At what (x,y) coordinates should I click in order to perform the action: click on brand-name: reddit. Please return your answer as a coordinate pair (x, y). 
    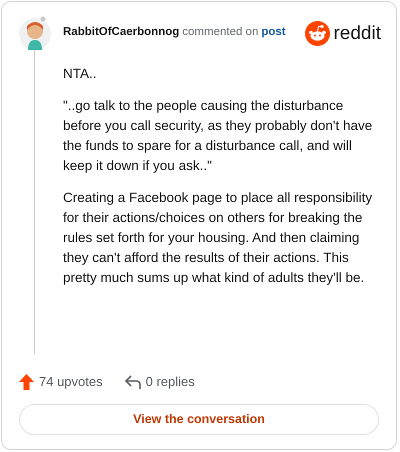
    Looking at the image, I should click on (357, 33).